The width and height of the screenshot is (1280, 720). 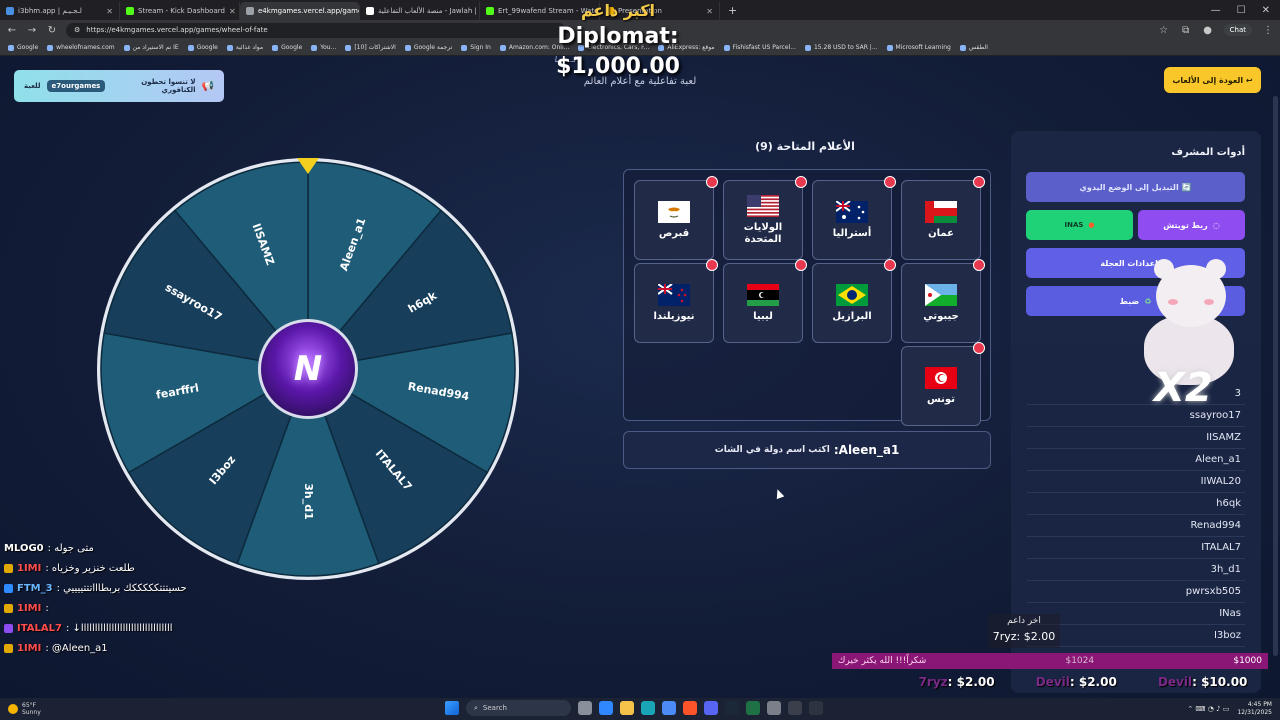 What do you see at coordinates (1254, 709) in the screenshot?
I see `clock: 4:45 PM 12/31/2025` at bounding box center [1254, 709].